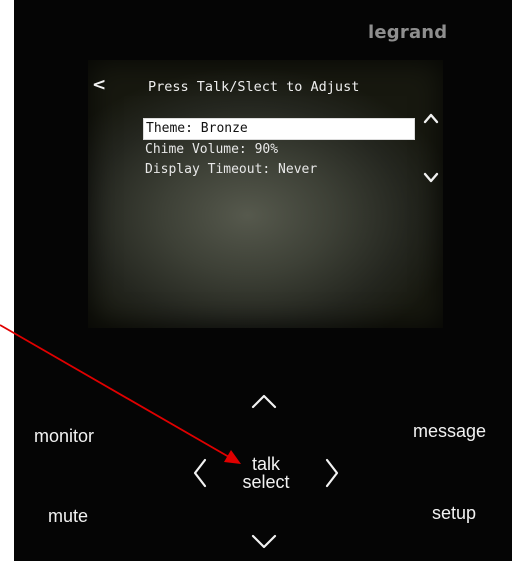  I want to click on nav-up-icon, so click(264, 401).